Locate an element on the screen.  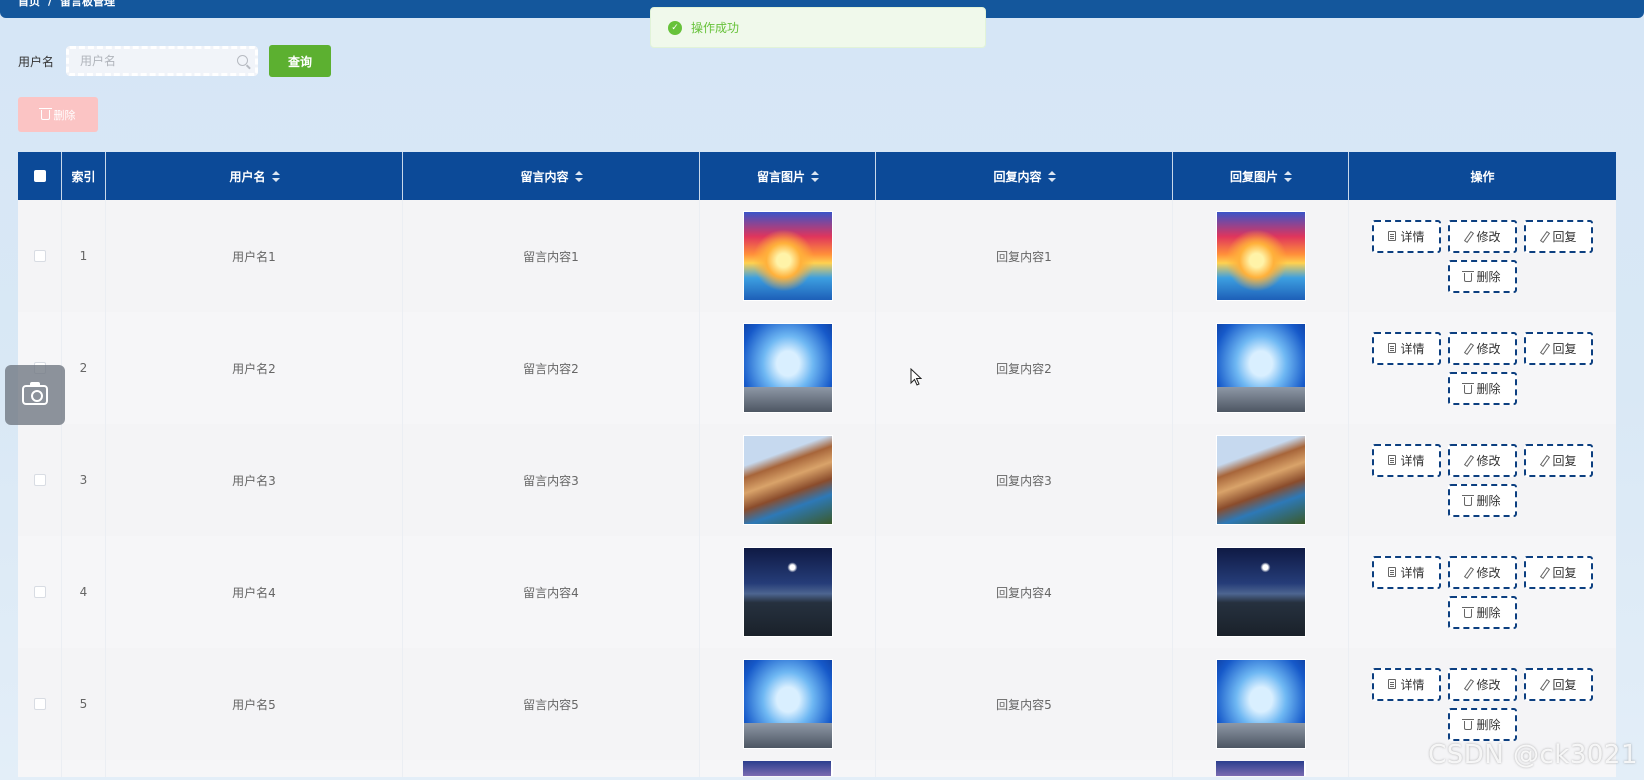
screenshot-widget is located at coordinates (35, 395).